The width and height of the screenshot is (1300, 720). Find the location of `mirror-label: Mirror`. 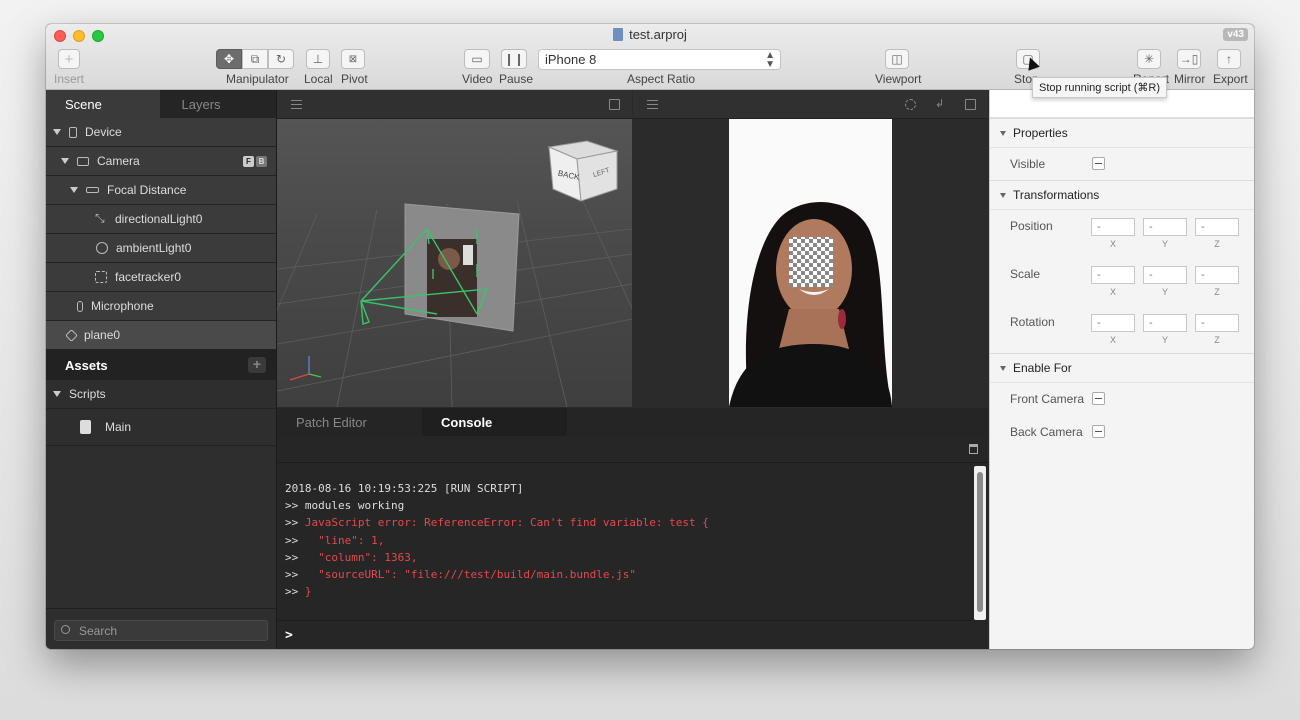

mirror-label: Mirror is located at coordinates (1190, 79).